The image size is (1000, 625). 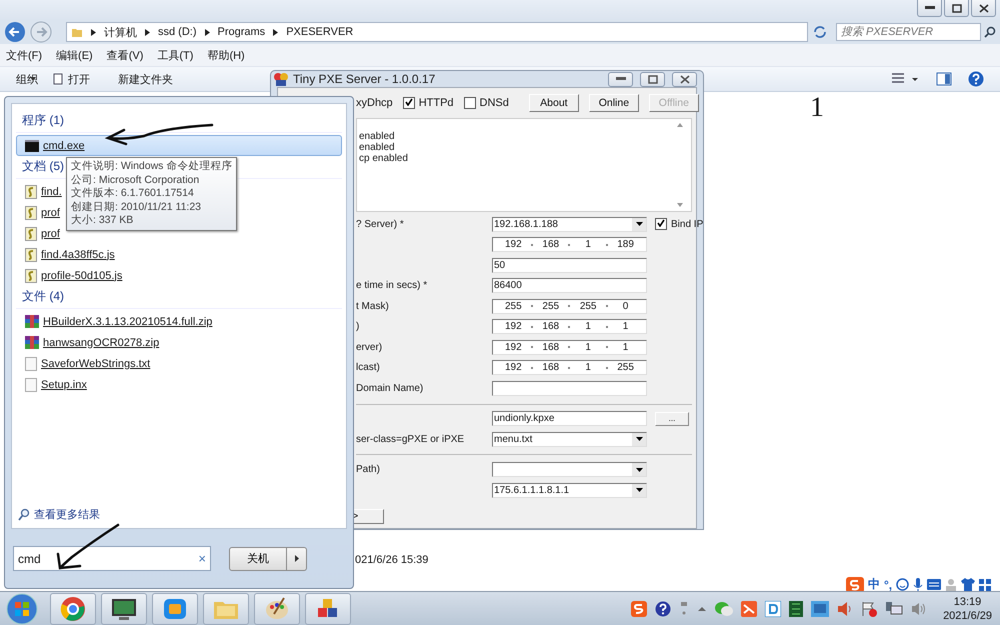 I want to click on window-title: Tiny PXE Server - 1.0.0.17, so click(x=364, y=79).